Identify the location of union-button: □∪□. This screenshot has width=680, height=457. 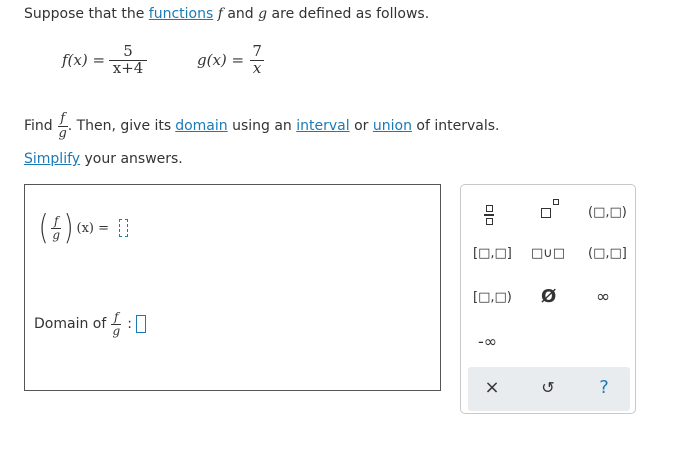
(548, 253).